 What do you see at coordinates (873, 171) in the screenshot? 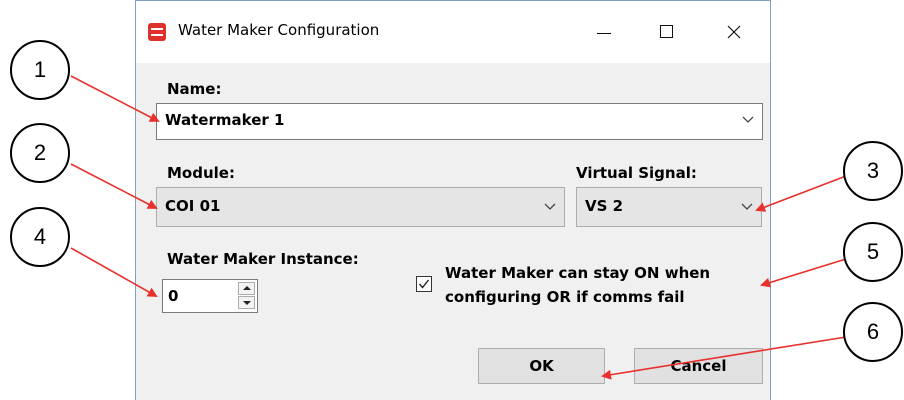
I see `callout-3: 3` at bounding box center [873, 171].